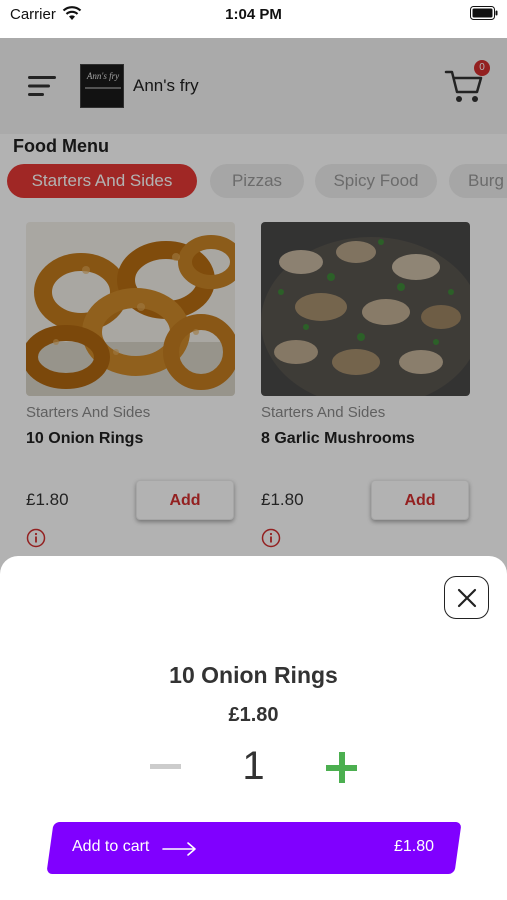 The width and height of the screenshot is (507, 900). I want to click on close-button, so click(466, 597).